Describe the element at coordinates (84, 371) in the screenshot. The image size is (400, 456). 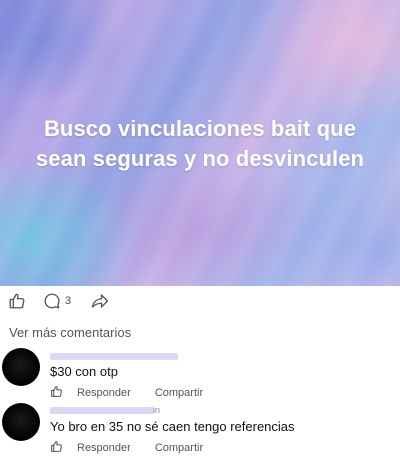
I see `comment-text: $30 con otp` at that location.